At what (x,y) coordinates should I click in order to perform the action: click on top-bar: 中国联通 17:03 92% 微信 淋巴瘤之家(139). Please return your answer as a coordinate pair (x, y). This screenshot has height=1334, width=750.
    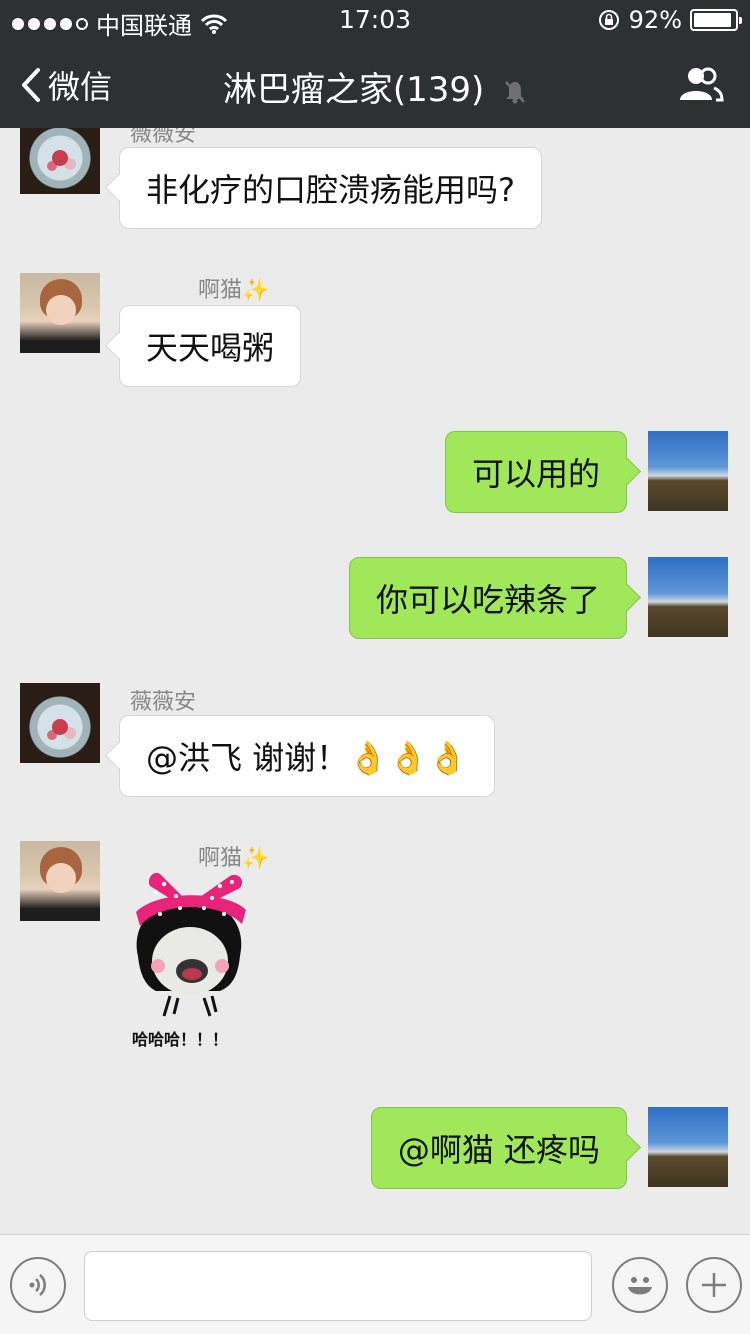
    Looking at the image, I should click on (375, 64).